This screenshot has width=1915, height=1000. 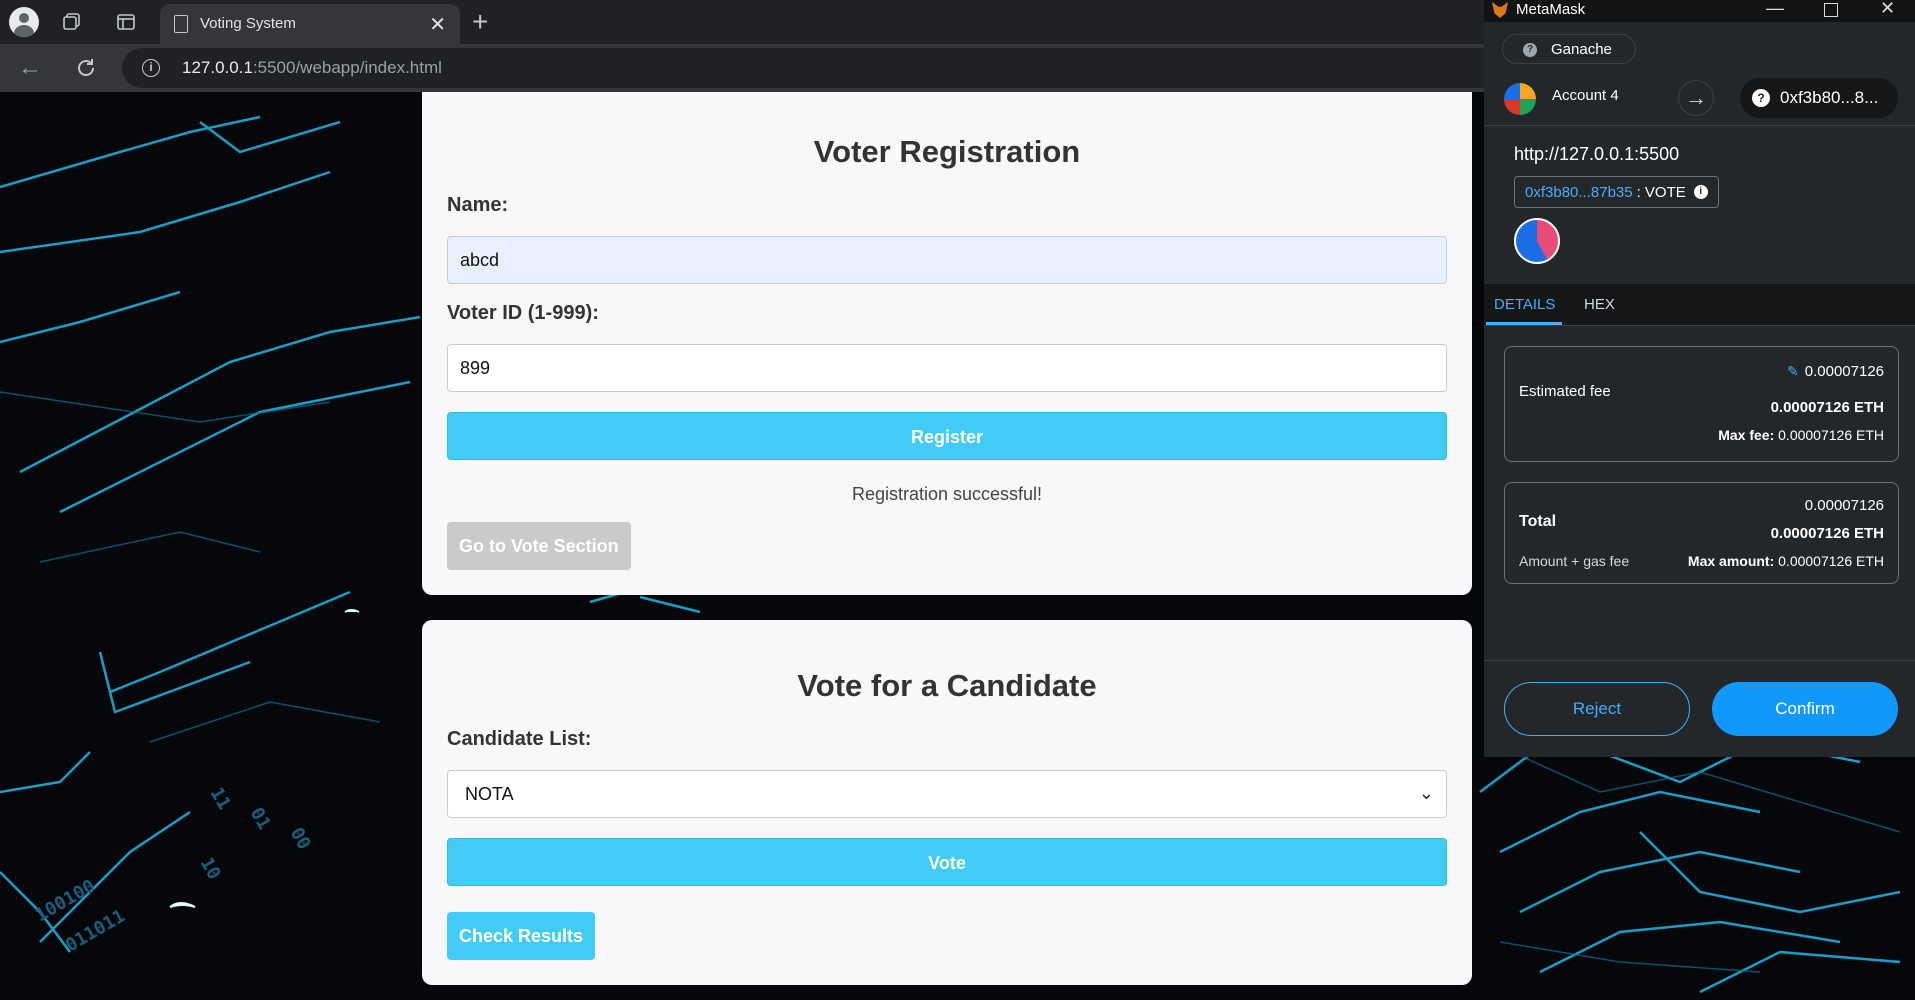 What do you see at coordinates (1746, 435) in the screenshot?
I see `max-fee-label: Max fee:` at bounding box center [1746, 435].